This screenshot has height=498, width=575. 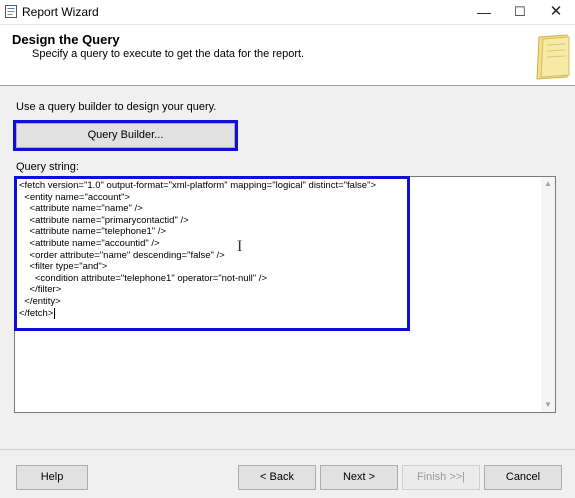 I want to click on report-icon, so click(x=11, y=11).